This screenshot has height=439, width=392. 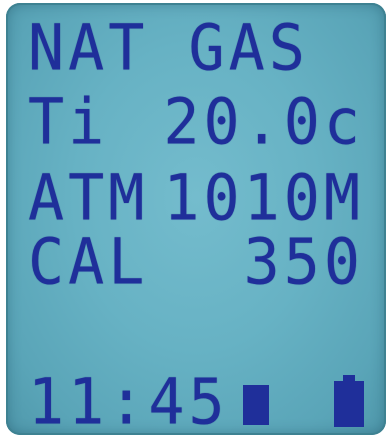 I want to click on atmospheric-pressure-value: 1010M, so click(x=263, y=198).